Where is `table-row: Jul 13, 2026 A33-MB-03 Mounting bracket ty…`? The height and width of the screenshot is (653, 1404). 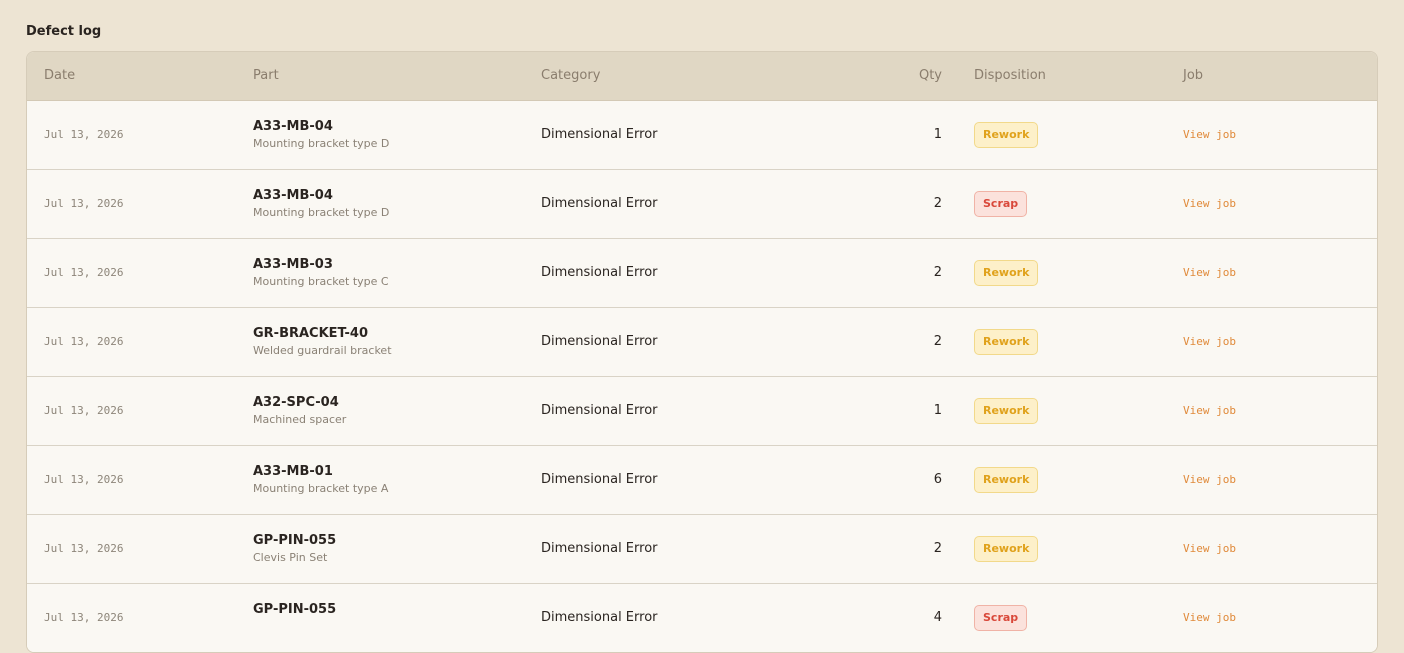
table-row: Jul 13, 2026 A33-MB-03 Mounting bracket ty… is located at coordinates (702, 273).